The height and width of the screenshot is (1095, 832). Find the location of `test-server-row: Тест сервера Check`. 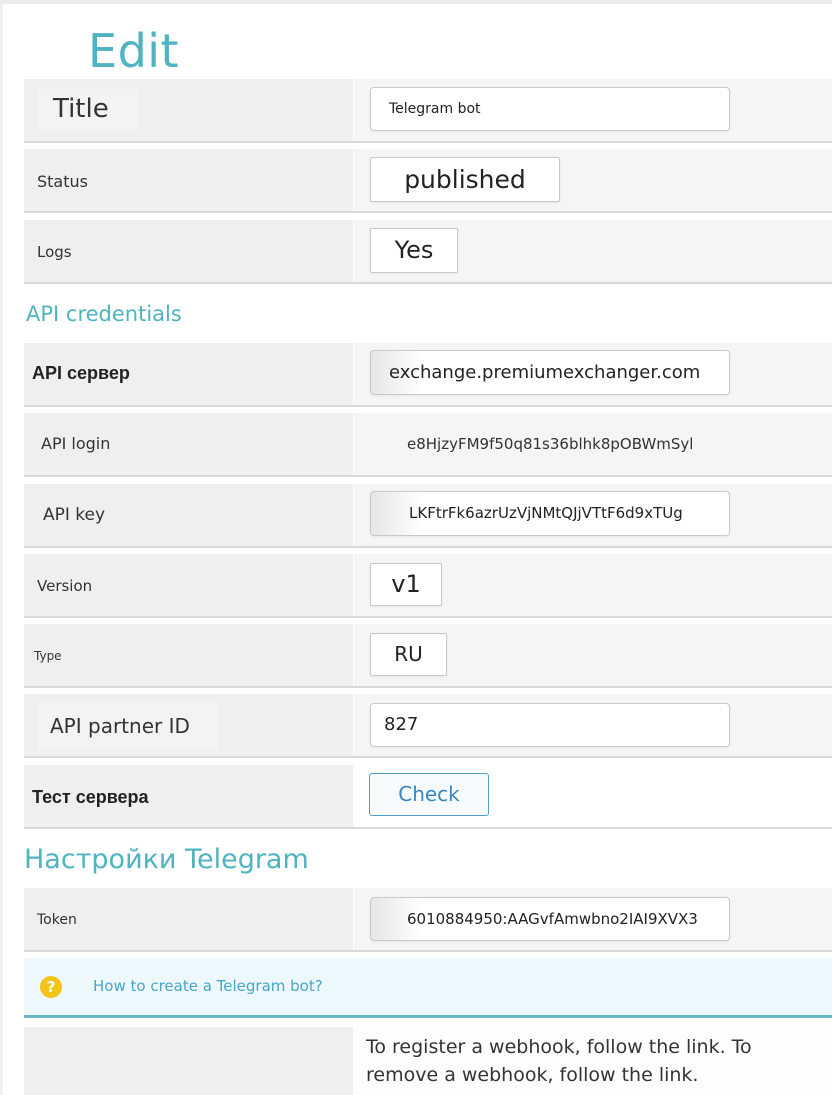

test-server-row: Тест сервера Check is located at coordinates (428, 797).